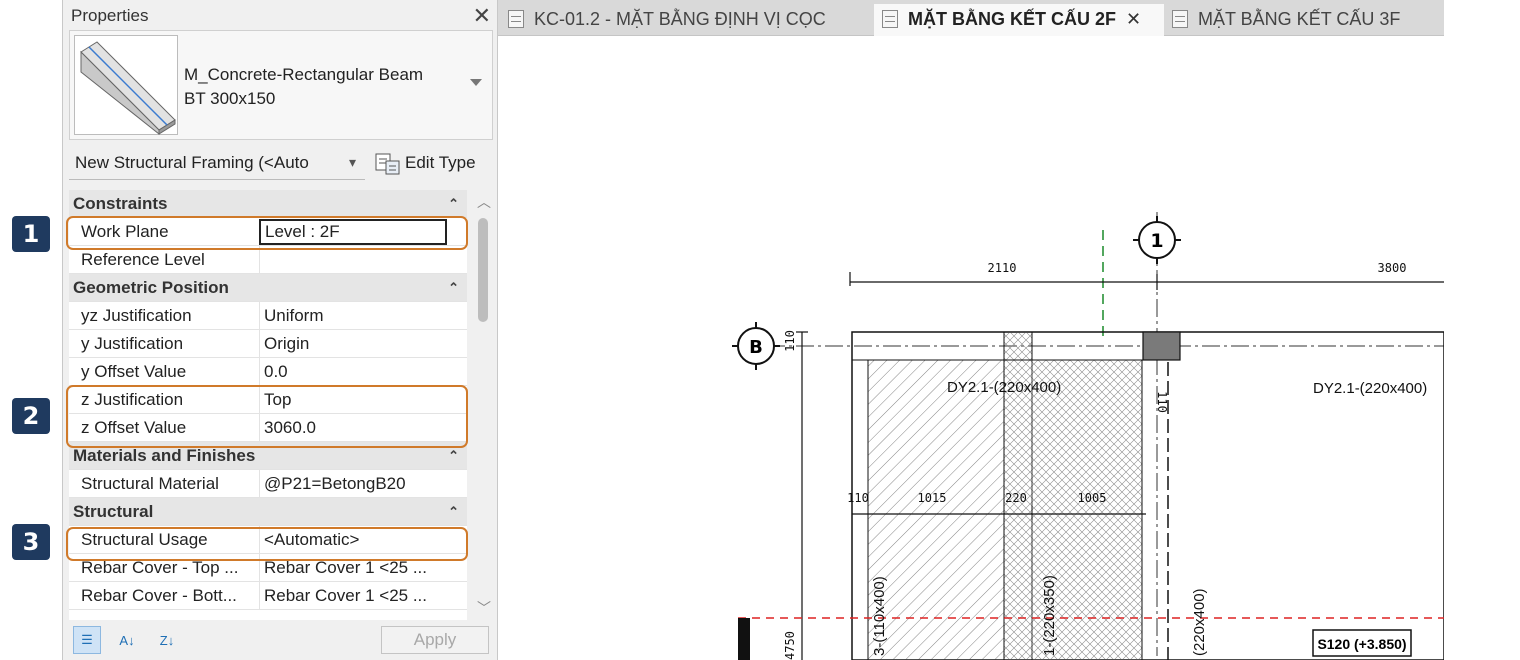 This screenshot has width=1520, height=660. I want to click on section-structural: Structural ⌃, so click(268, 512).